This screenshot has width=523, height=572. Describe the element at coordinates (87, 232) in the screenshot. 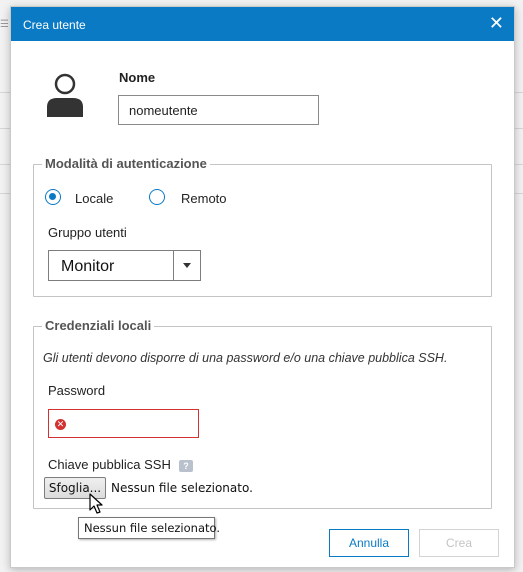

I see `user-group-label: Gruppo utenti` at that location.